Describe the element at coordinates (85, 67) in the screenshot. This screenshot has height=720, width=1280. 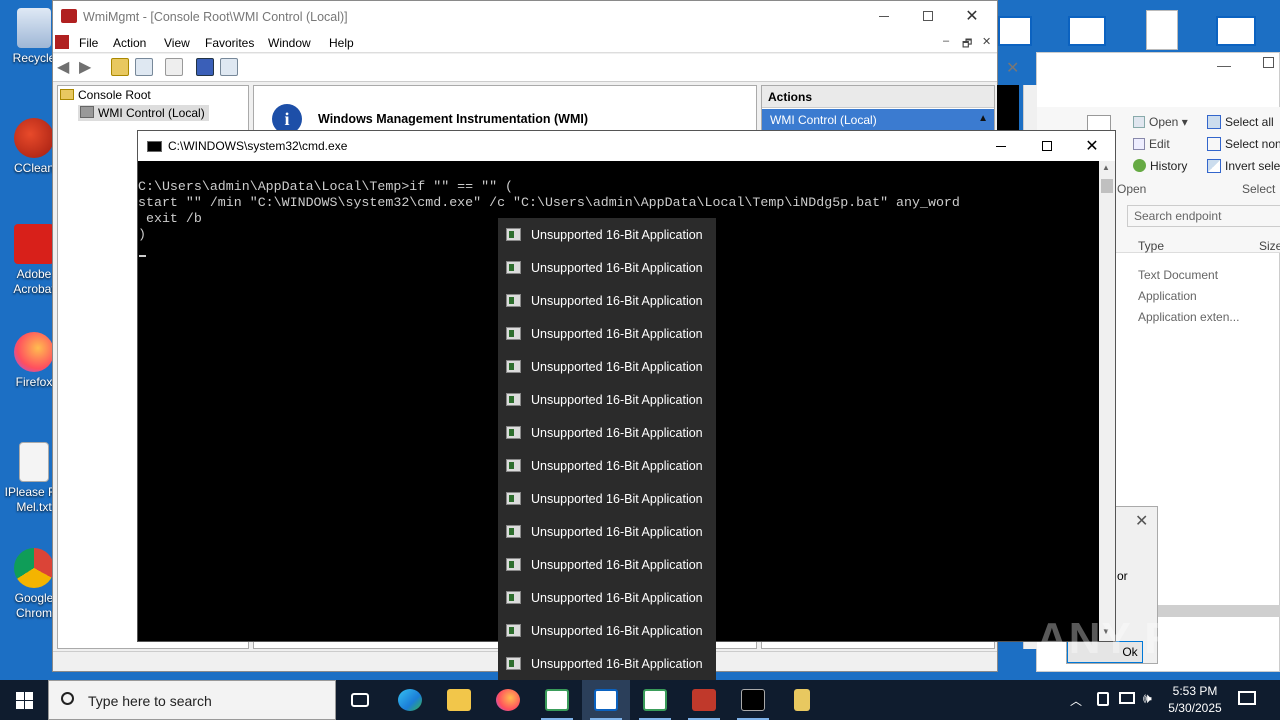
I see `forward-icon: ▶` at that location.